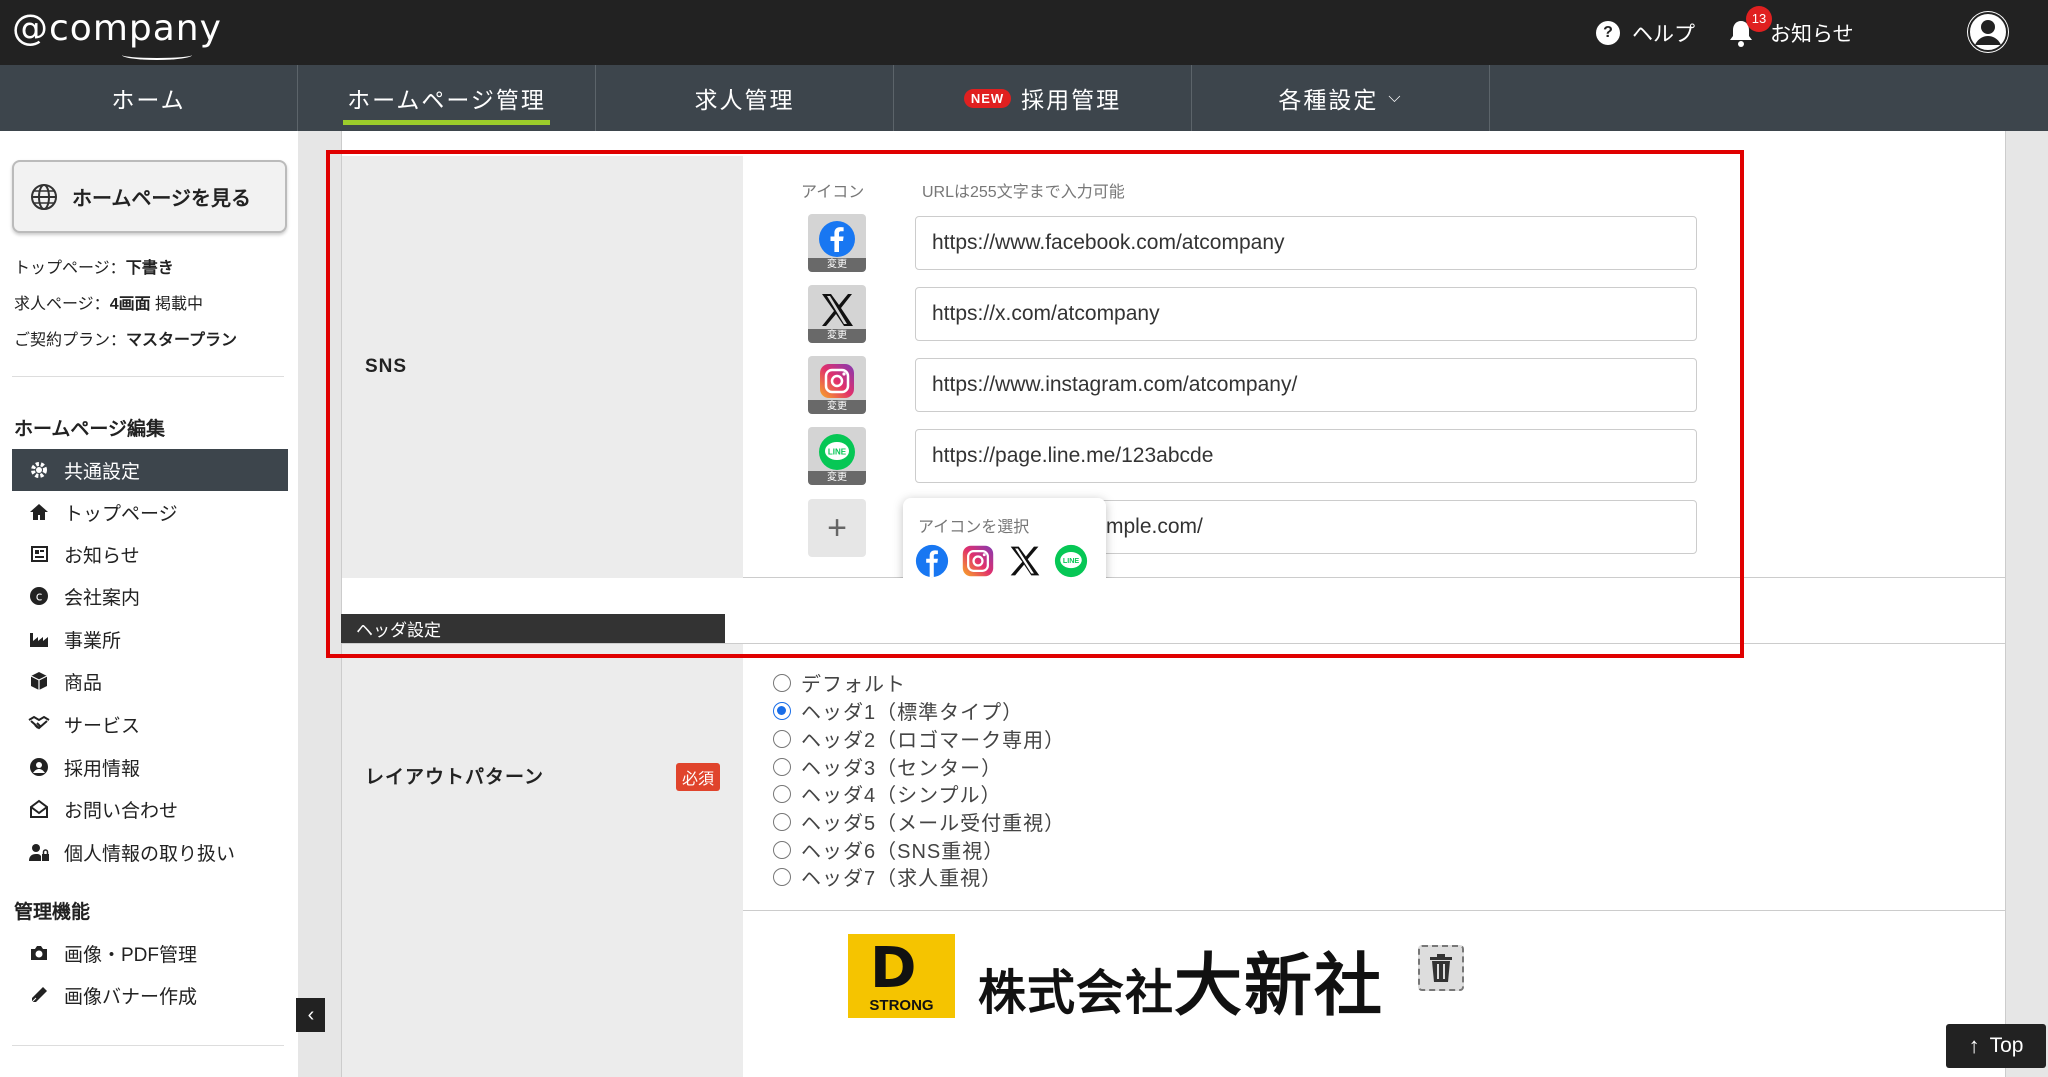 The height and width of the screenshot is (1077, 2048). I want to click on facebook-icon, so click(932, 561).